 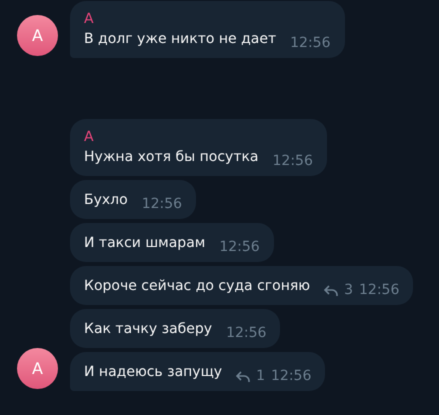 What do you see at coordinates (348, 290) in the screenshot?
I see `reply-count: 3` at bounding box center [348, 290].